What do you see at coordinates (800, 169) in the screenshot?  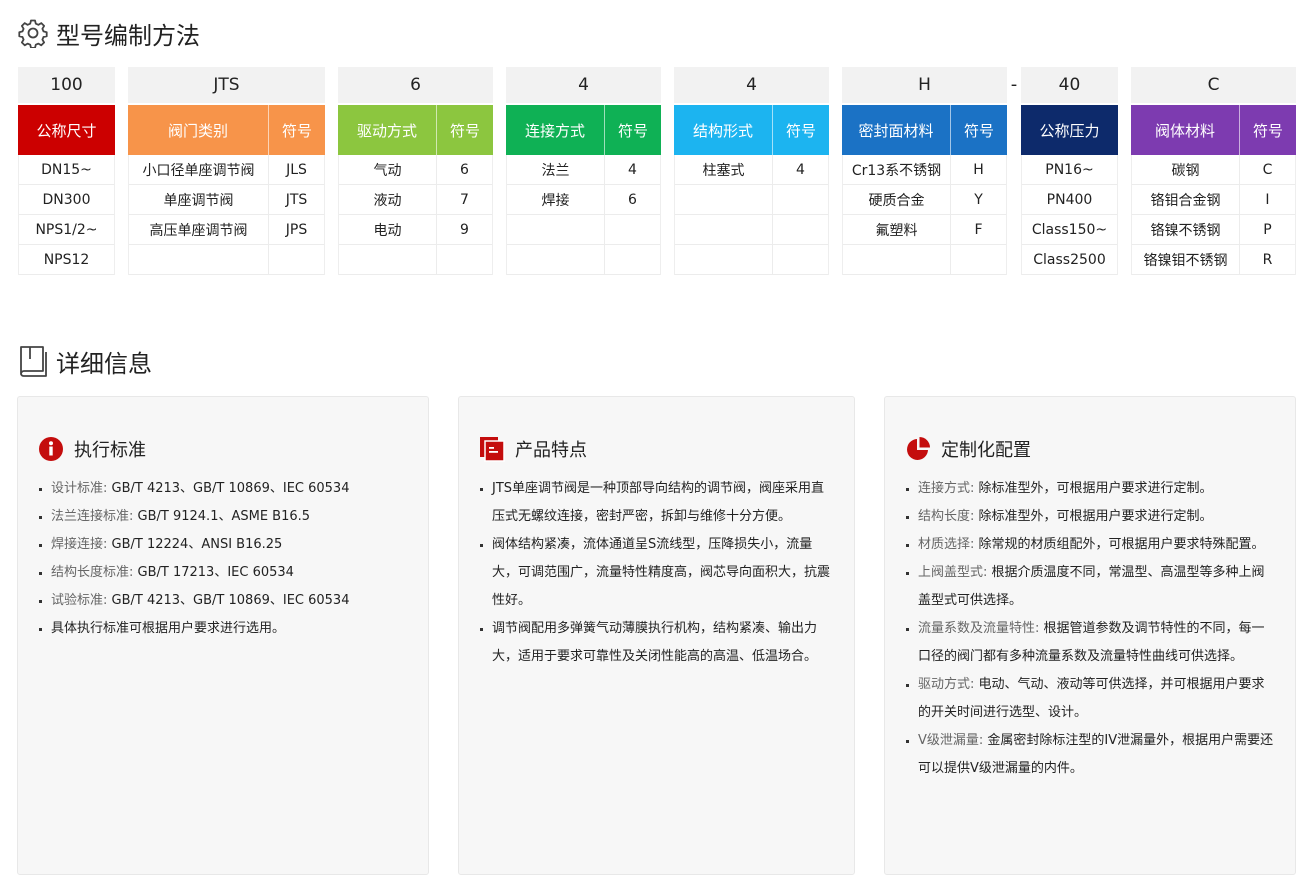 I see `table-cell: 4` at bounding box center [800, 169].